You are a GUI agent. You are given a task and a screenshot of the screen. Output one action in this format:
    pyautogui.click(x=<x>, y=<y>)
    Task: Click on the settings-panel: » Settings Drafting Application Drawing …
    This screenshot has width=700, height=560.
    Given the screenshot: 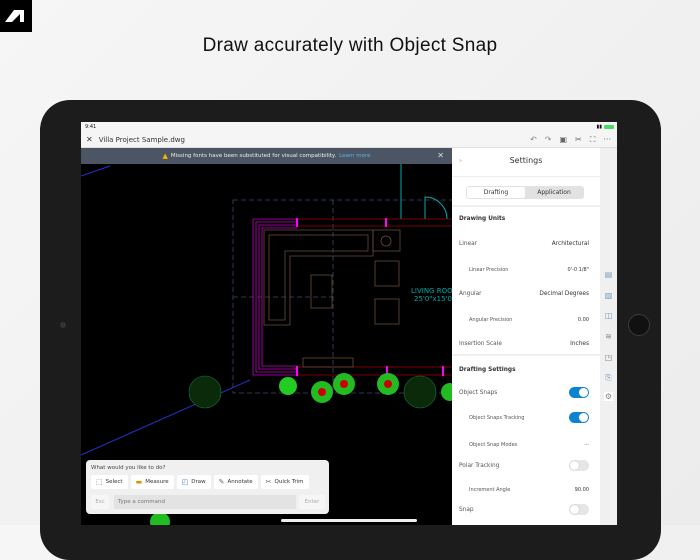 What is the action you would take?
    pyautogui.click(x=526, y=336)
    